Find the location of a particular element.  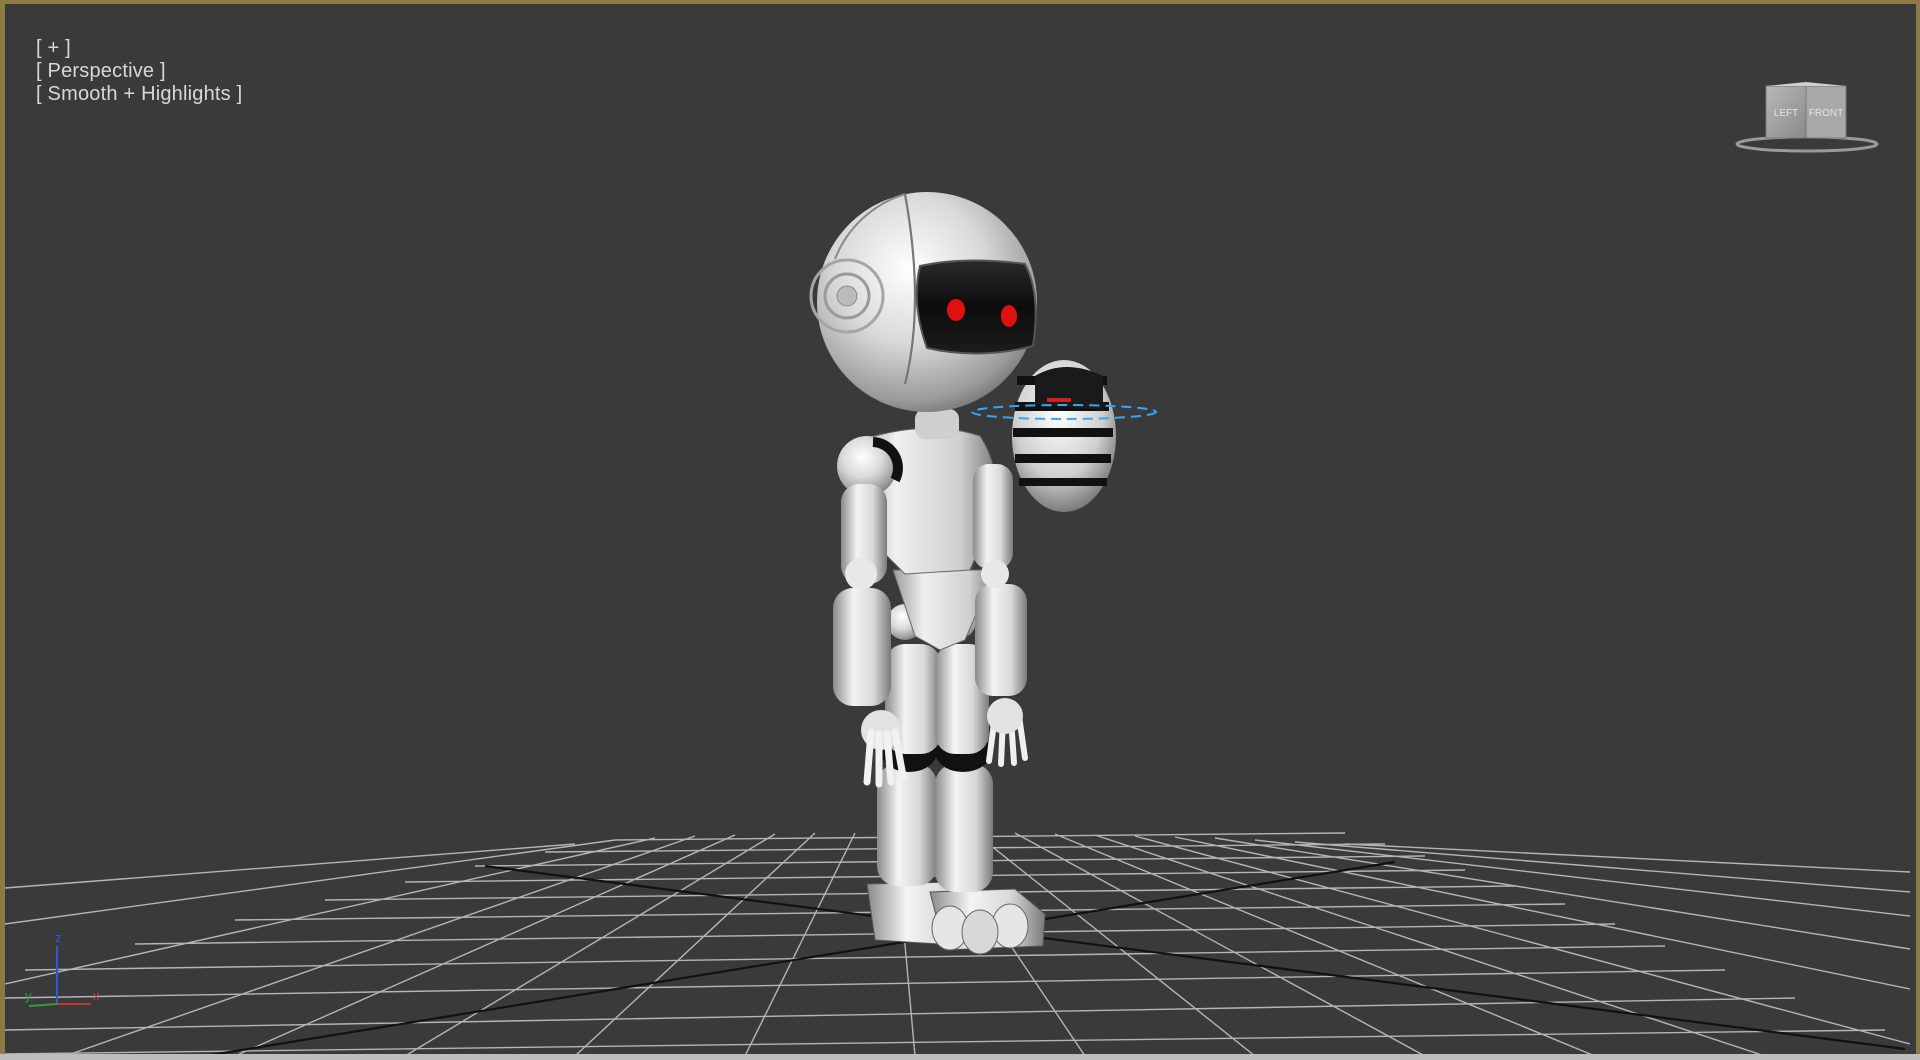

viewcube-ring is located at coordinates (1807, 144).